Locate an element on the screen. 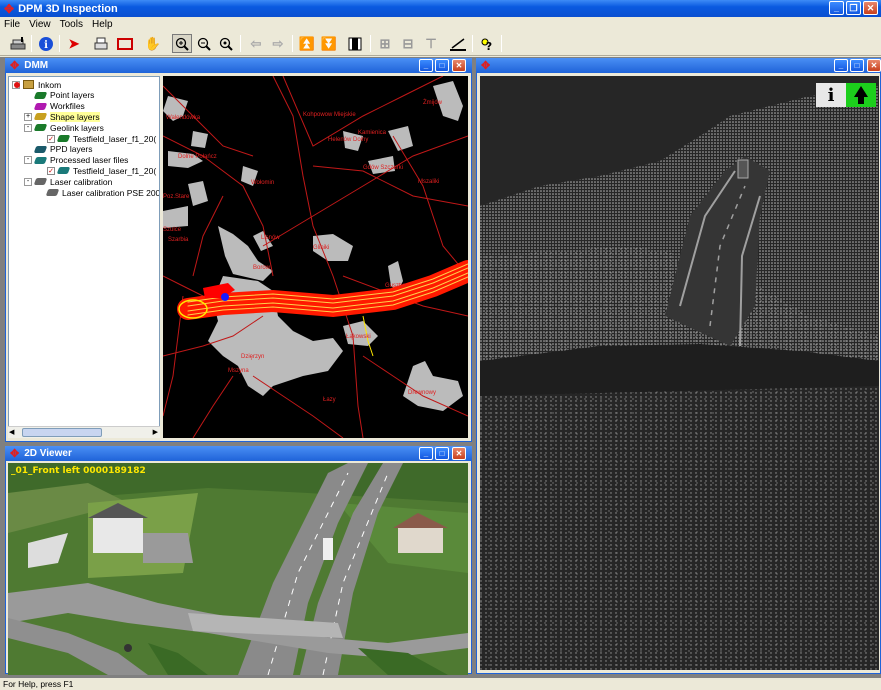 The width and height of the screenshot is (881, 690). status-text: For Help, press F1 is located at coordinates (38, 684).